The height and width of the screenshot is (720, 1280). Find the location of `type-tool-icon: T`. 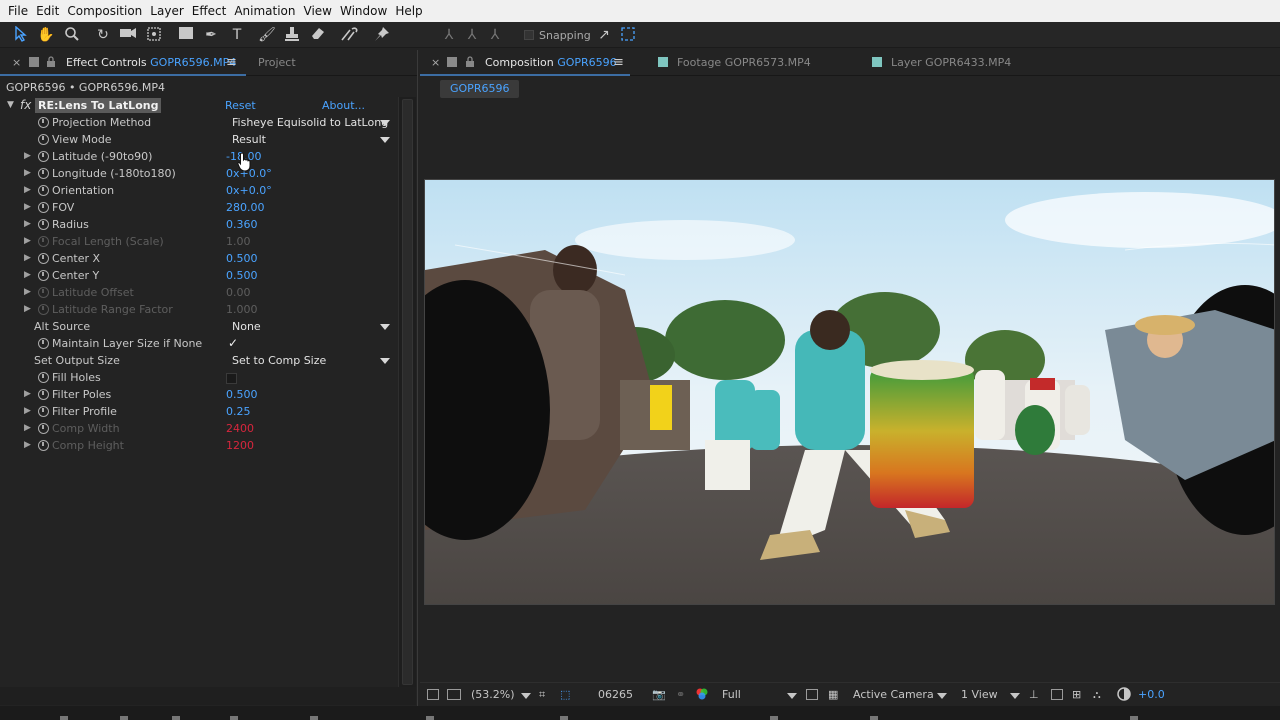

type-tool-icon: T is located at coordinates (237, 35).